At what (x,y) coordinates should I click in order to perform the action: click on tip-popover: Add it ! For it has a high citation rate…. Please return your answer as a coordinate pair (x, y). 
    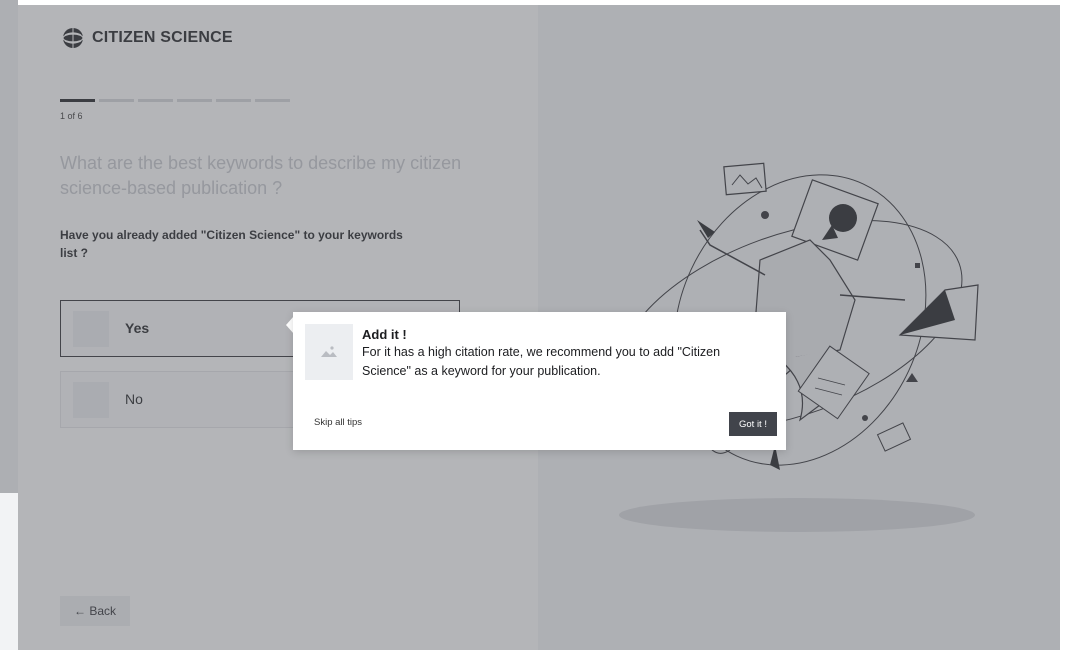
    Looking at the image, I should click on (539, 381).